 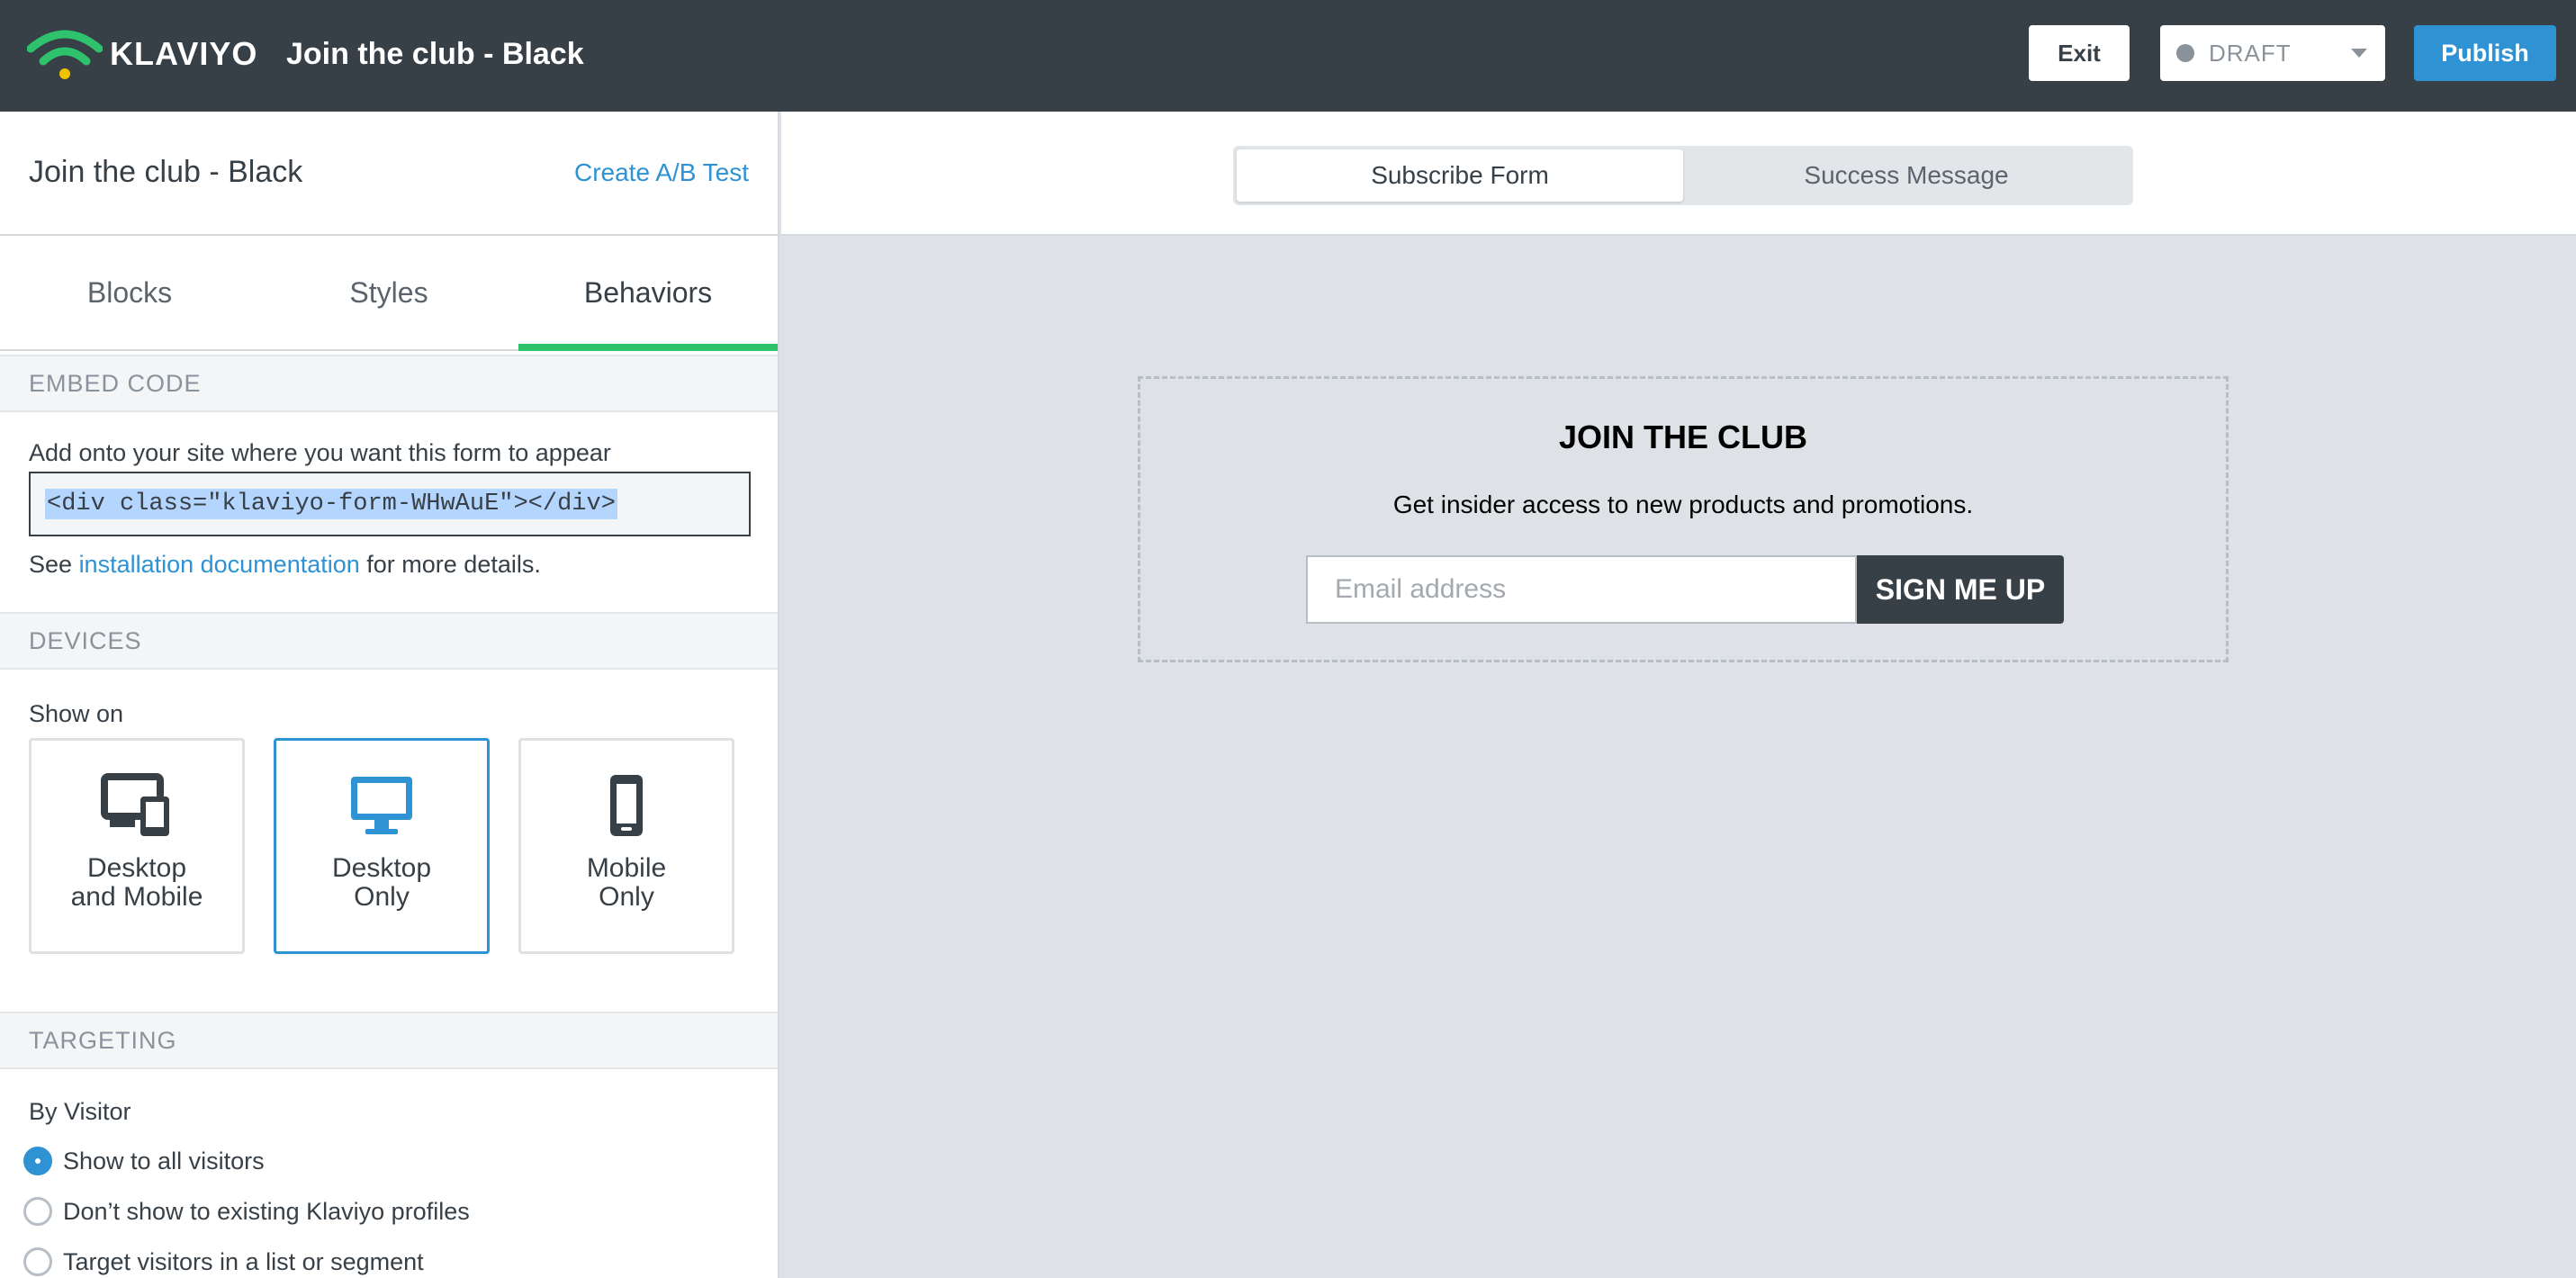 What do you see at coordinates (1581, 589) in the screenshot?
I see `preview-email-input: Email address` at bounding box center [1581, 589].